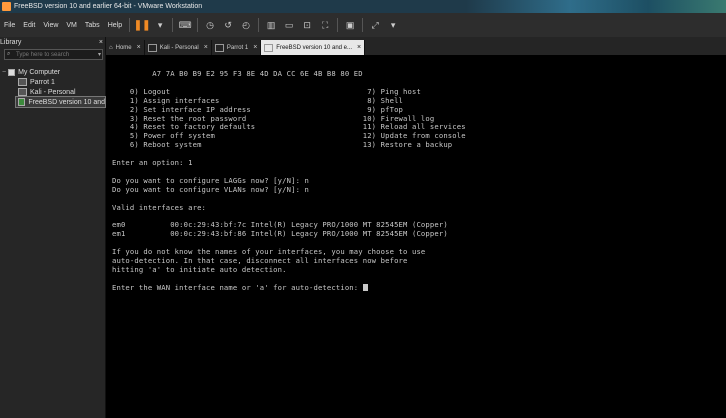 The width and height of the screenshot is (726, 418). Describe the element at coordinates (12, 72) in the screenshot. I see `computer-icon` at that location.